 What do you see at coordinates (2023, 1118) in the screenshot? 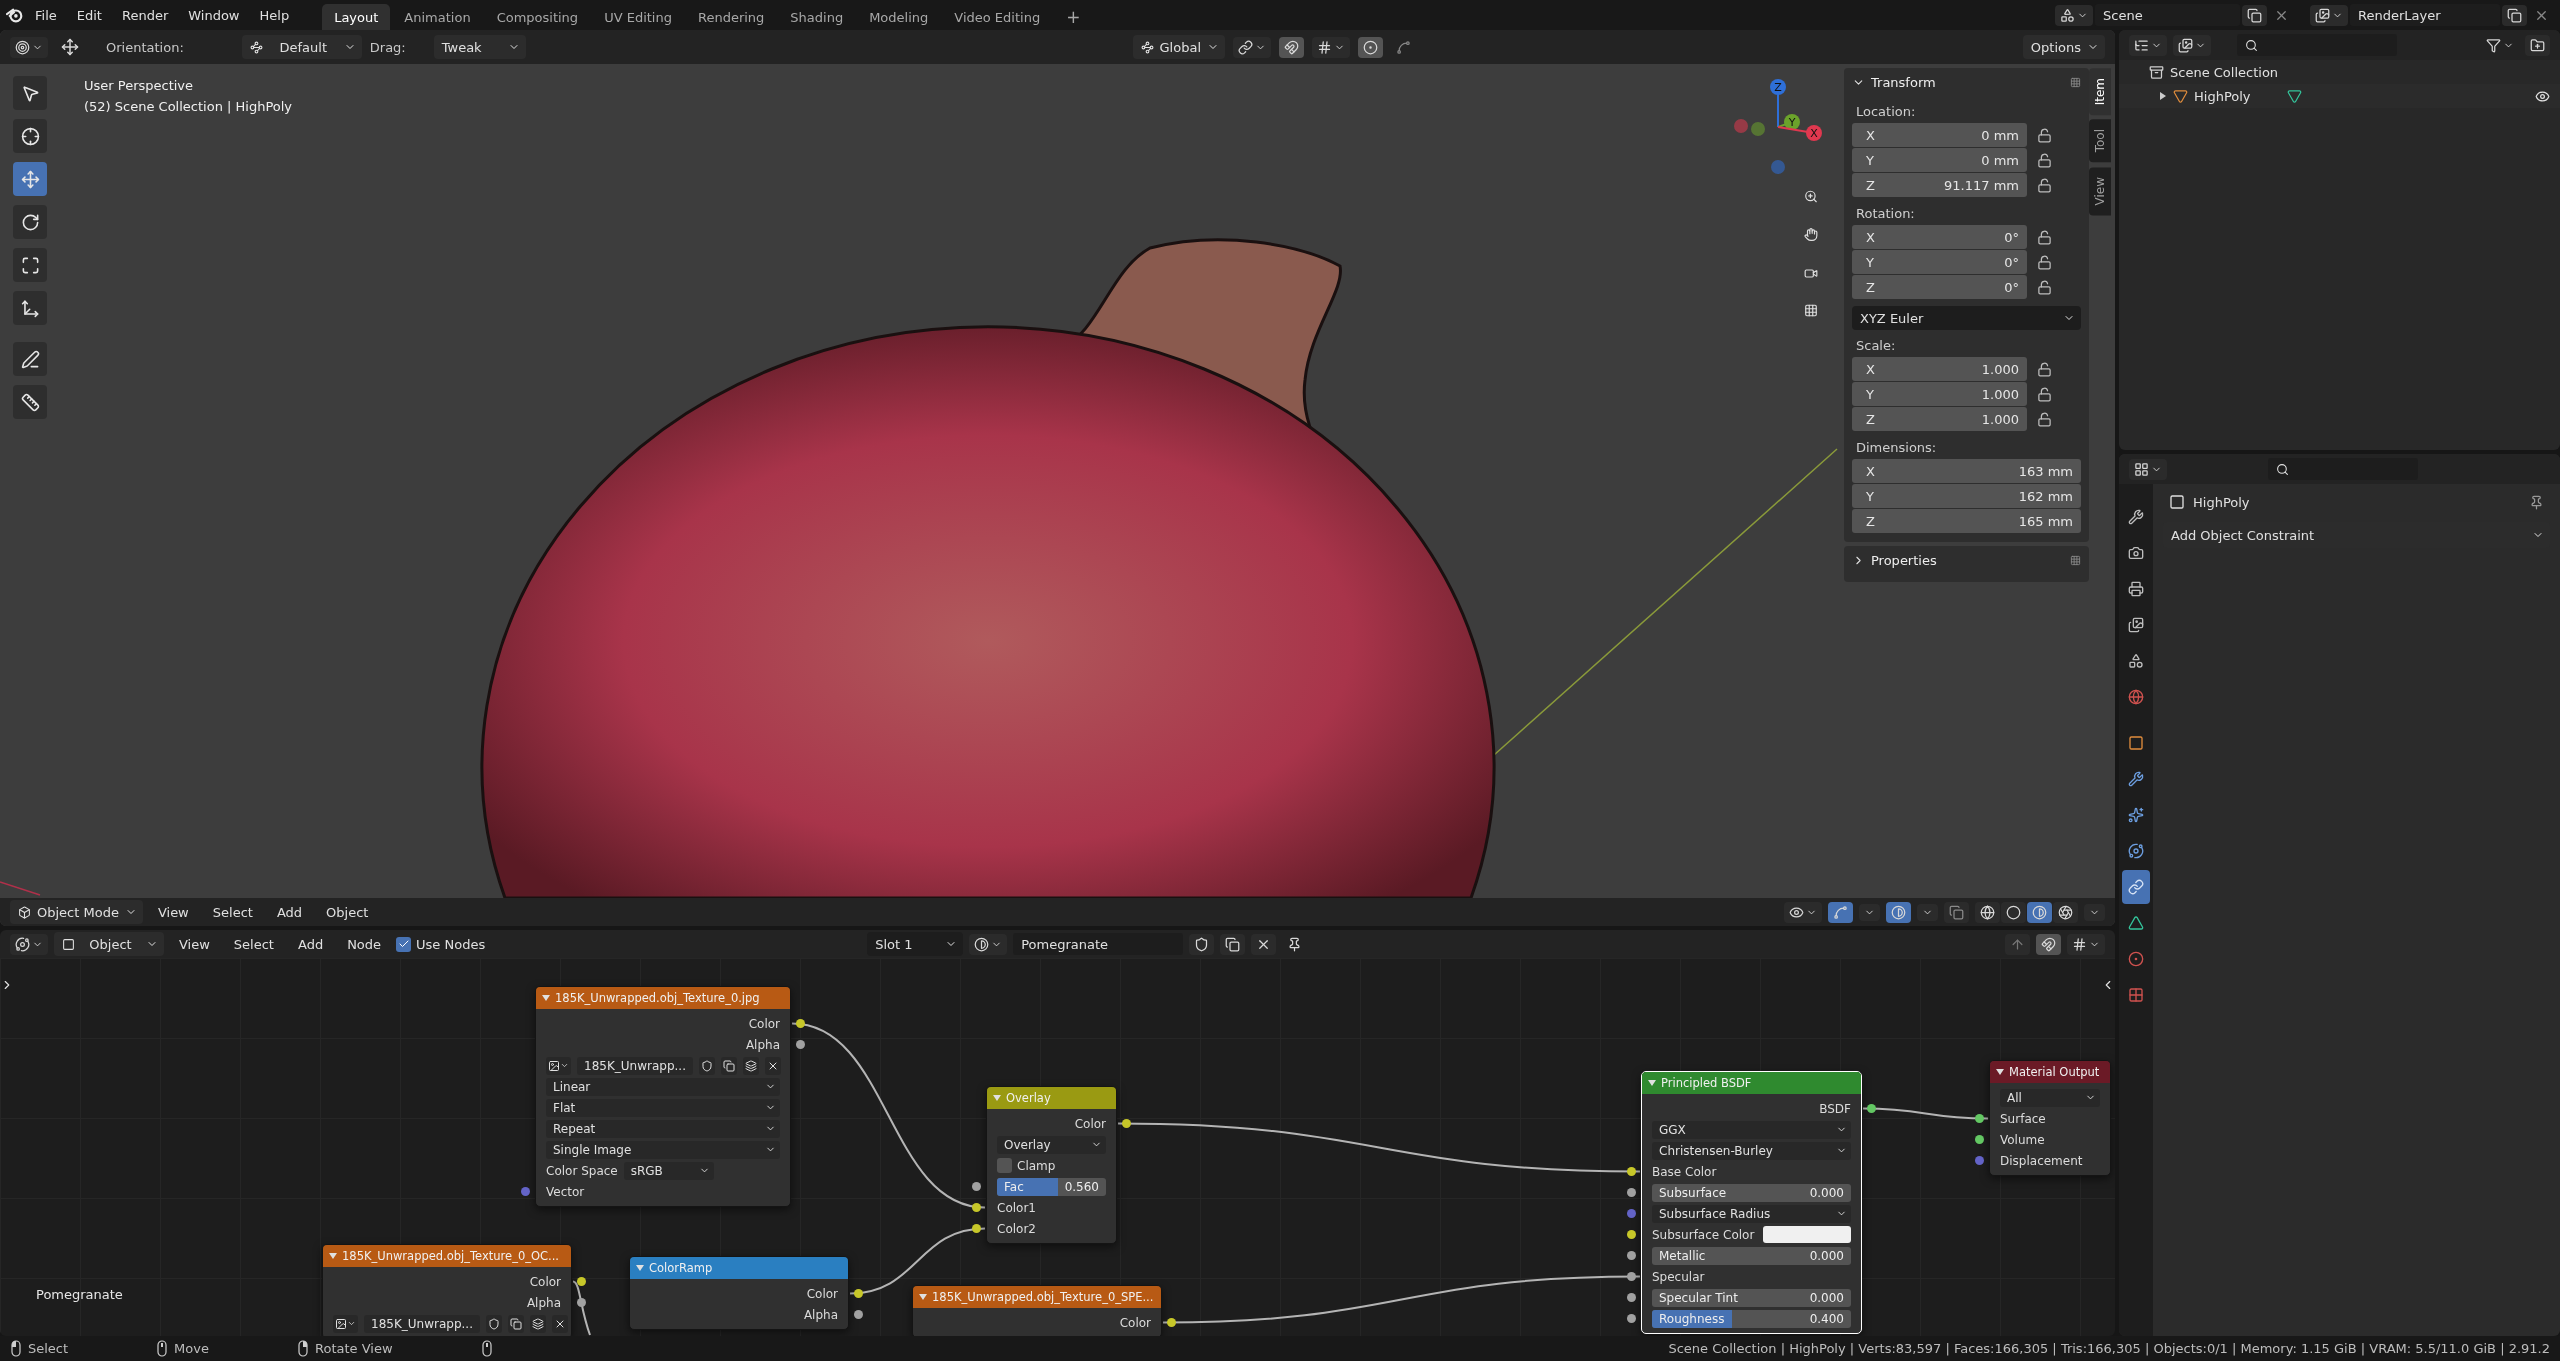
I see `socket-label: Surface` at bounding box center [2023, 1118].